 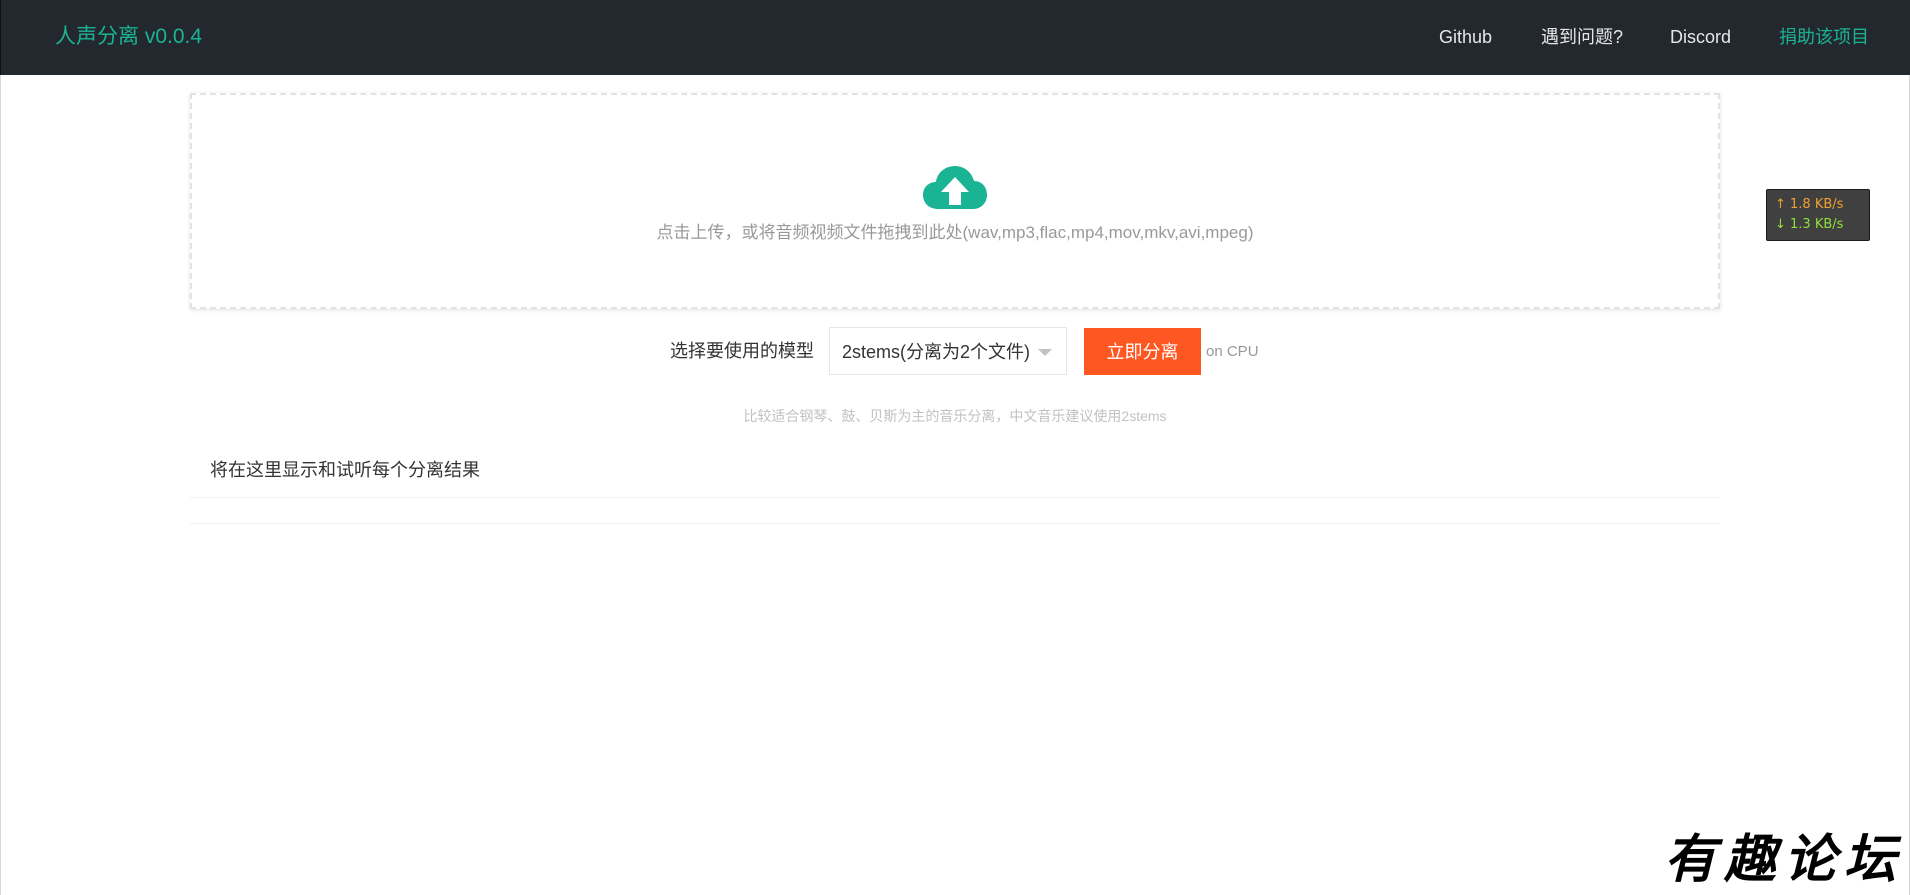 I want to click on top-navbar: 人声分离 v0.0.4 Github 遇到问题? Discord 捐助该项目, so click(x=955, y=37).